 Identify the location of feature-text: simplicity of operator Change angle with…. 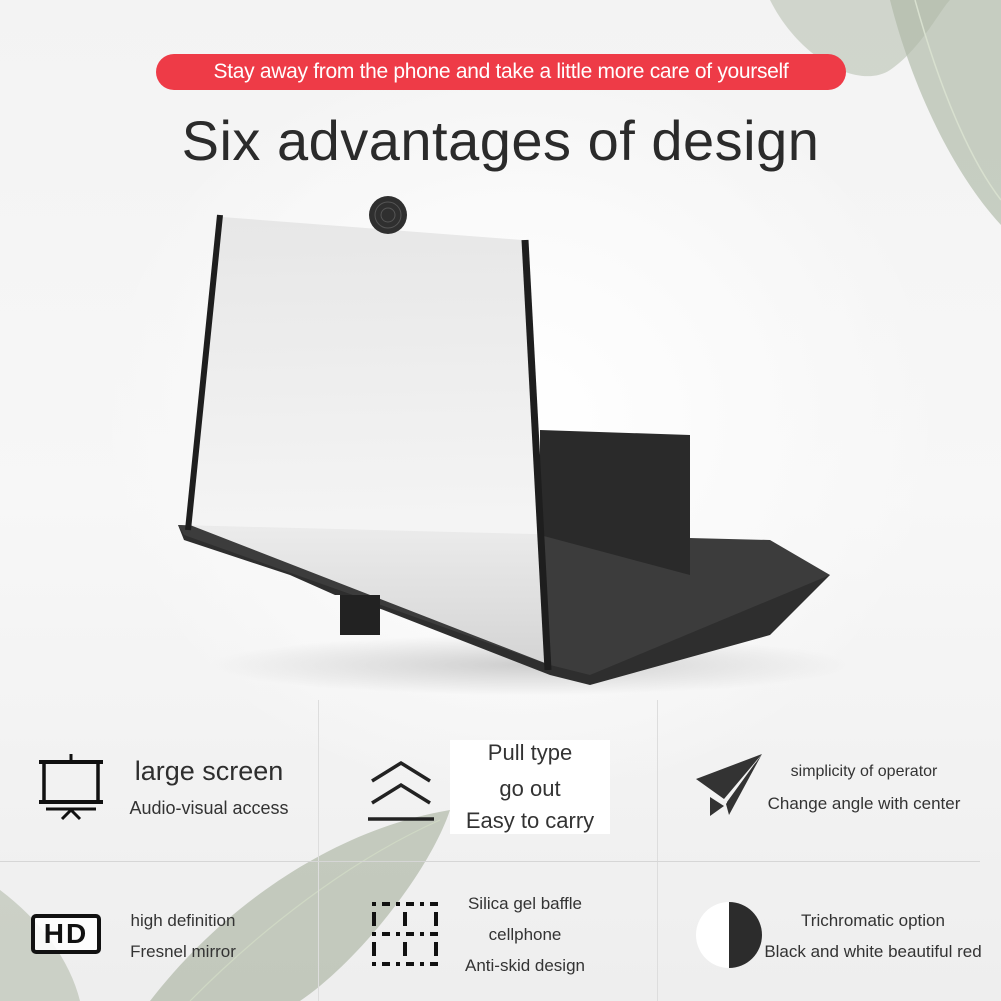
(864, 788).